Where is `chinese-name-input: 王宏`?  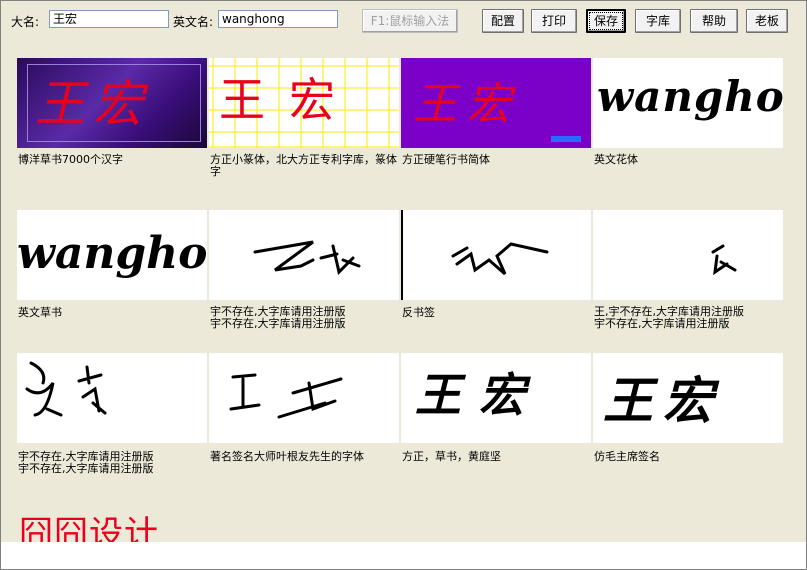
chinese-name-input: 王宏 is located at coordinates (109, 19).